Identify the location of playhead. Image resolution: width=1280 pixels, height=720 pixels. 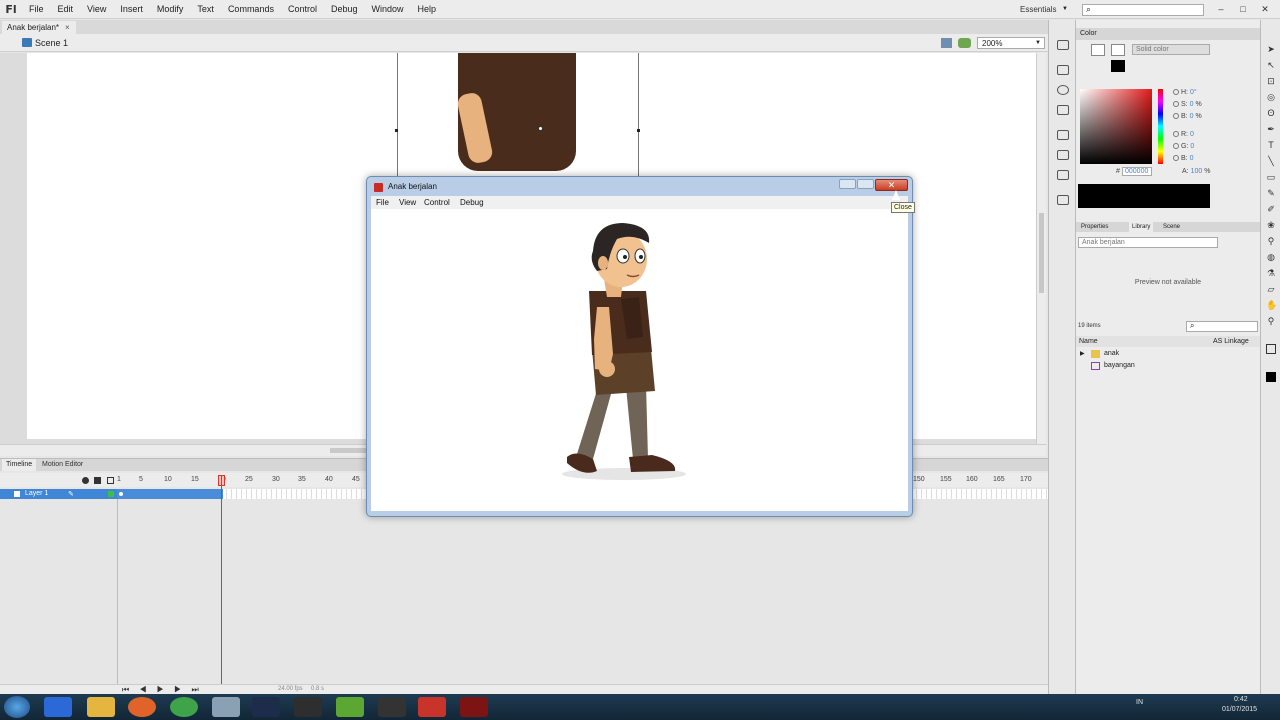
(221, 582).